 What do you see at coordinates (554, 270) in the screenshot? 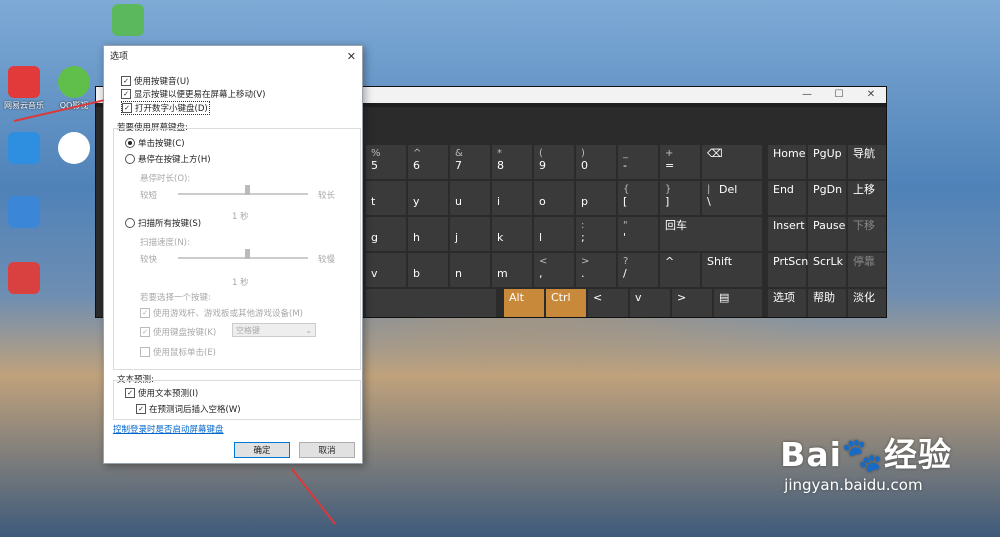
I see `key-comma: <,` at bounding box center [554, 270].